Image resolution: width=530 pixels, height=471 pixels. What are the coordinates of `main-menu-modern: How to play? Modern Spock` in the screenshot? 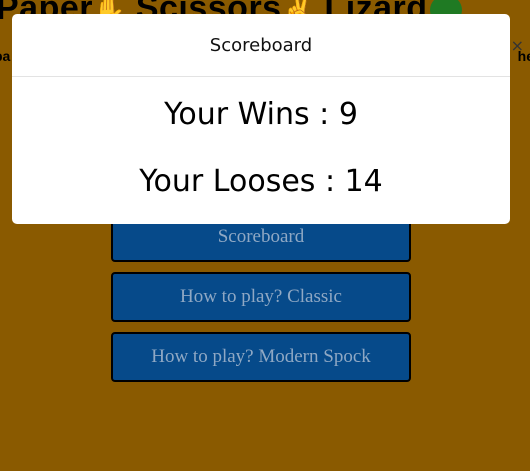 It's located at (261, 357).